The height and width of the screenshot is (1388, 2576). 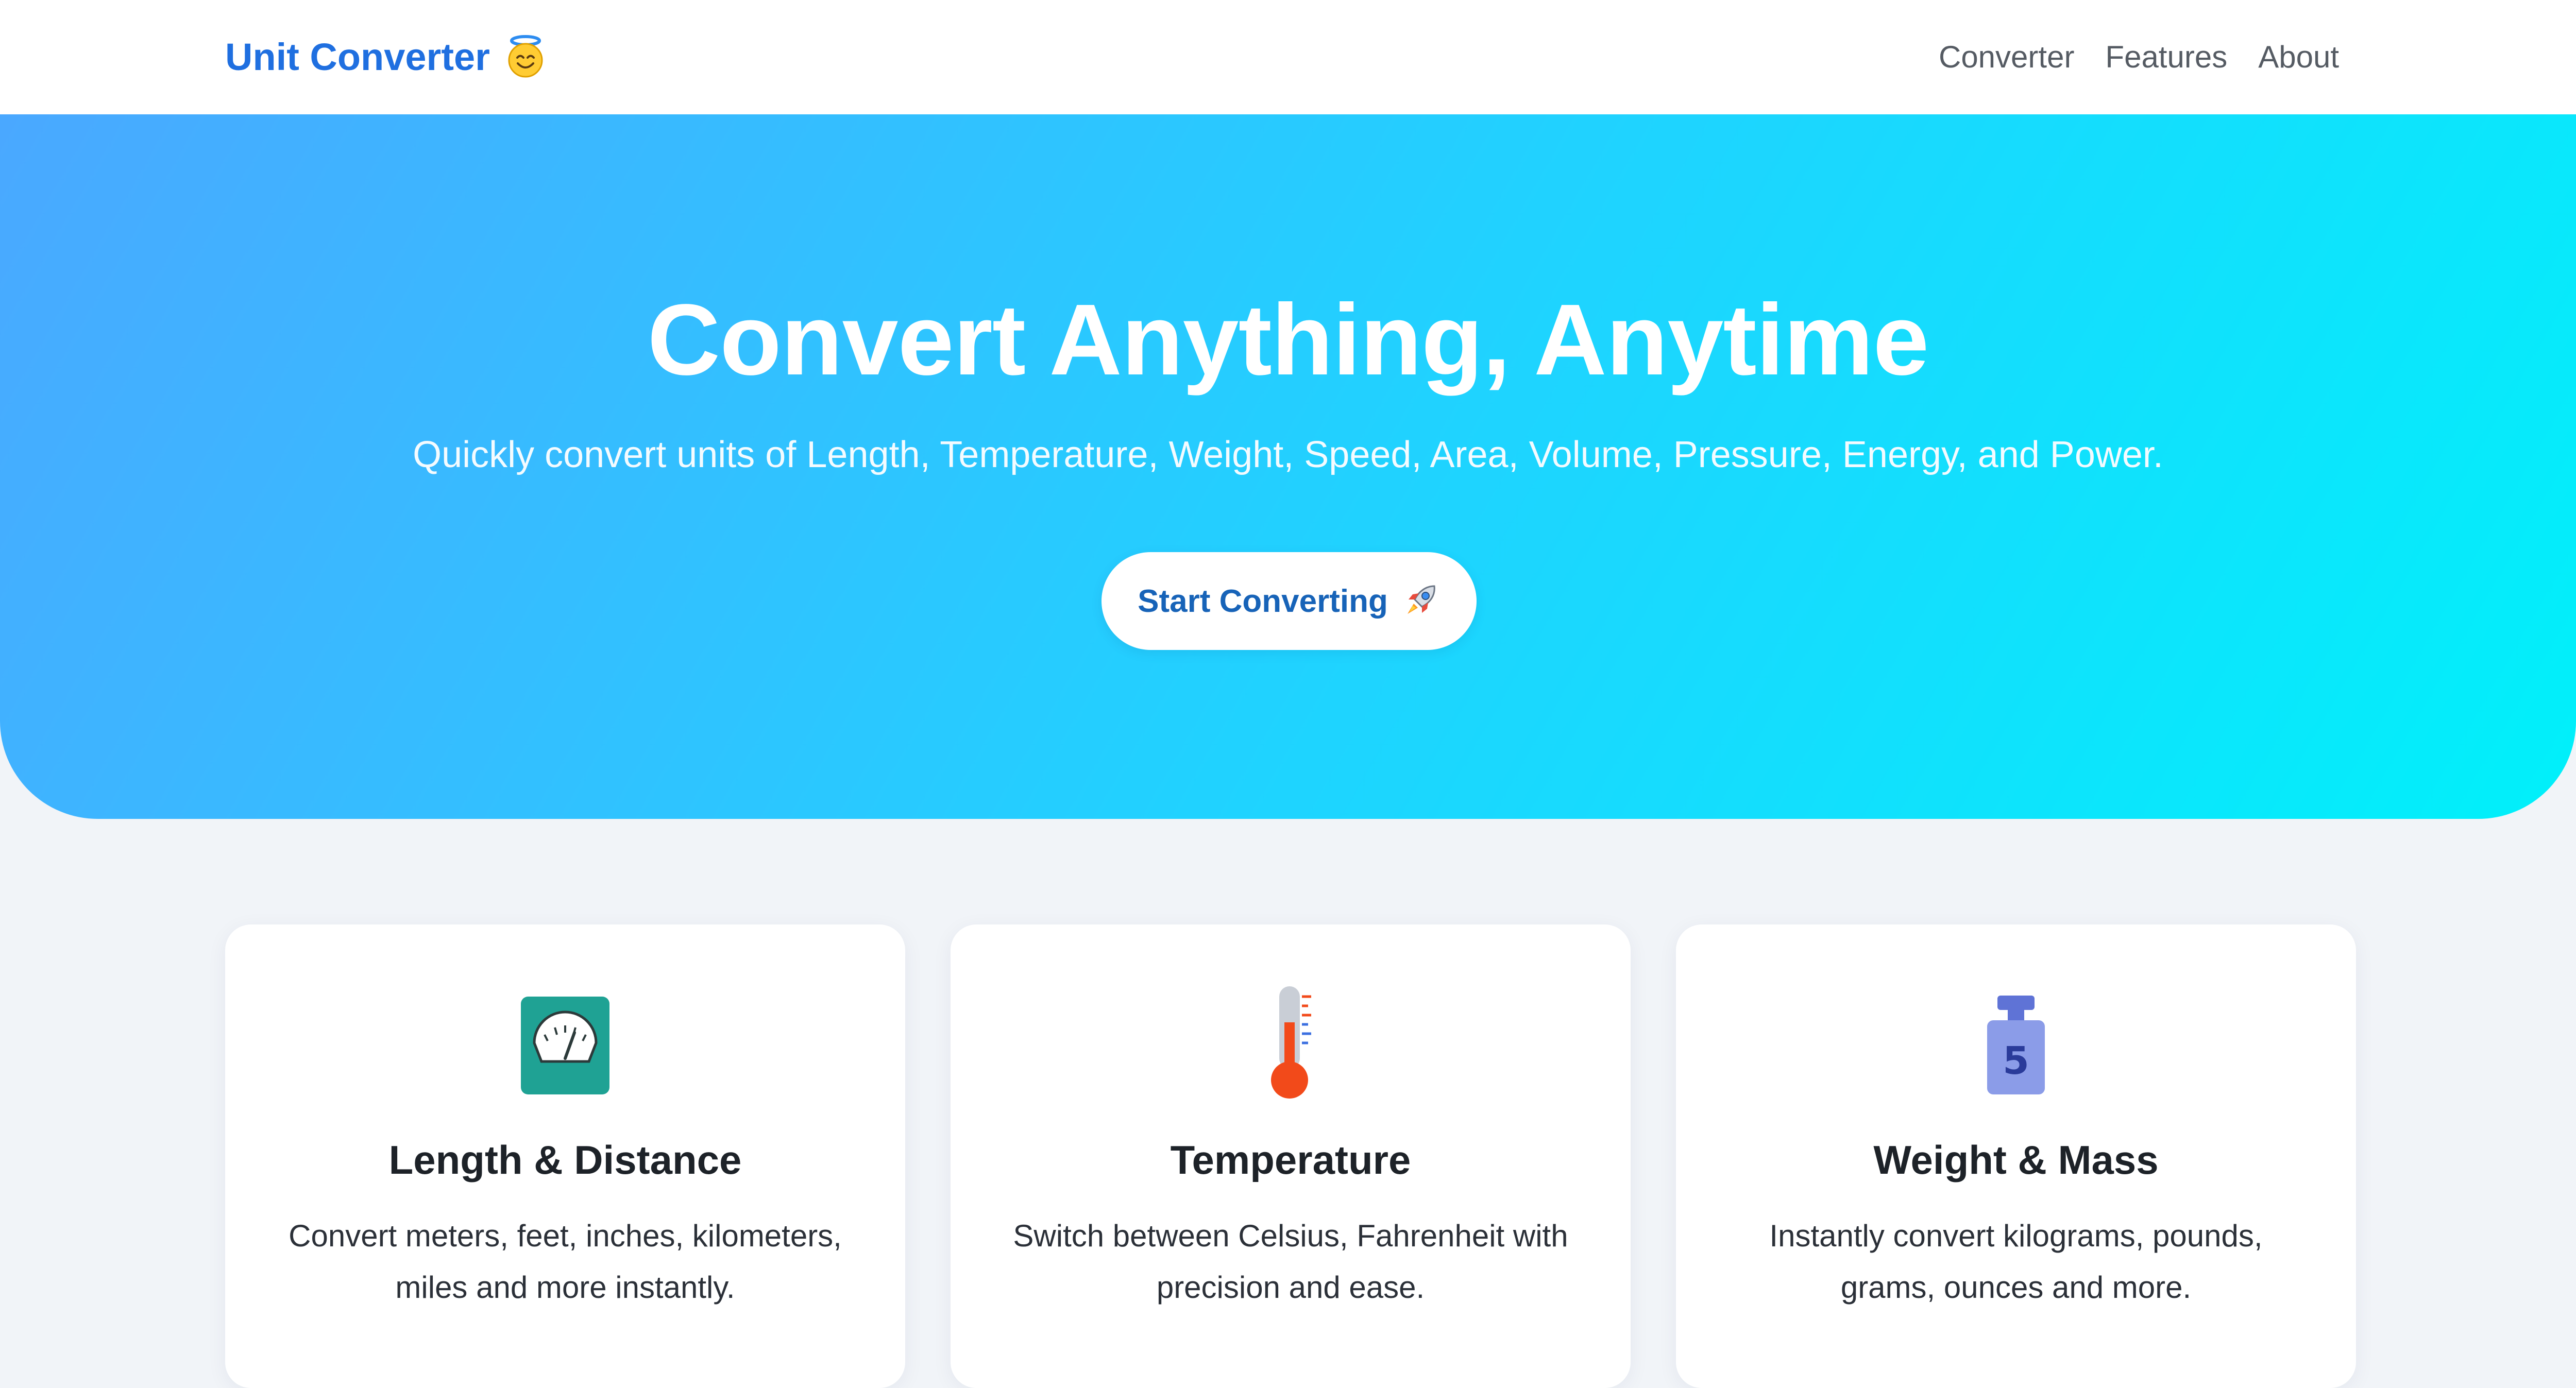 What do you see at coordinates (1263, 601) in the screenshot?
I see `start-converting-label: Start Converting` at bounding box center [1263, 601].